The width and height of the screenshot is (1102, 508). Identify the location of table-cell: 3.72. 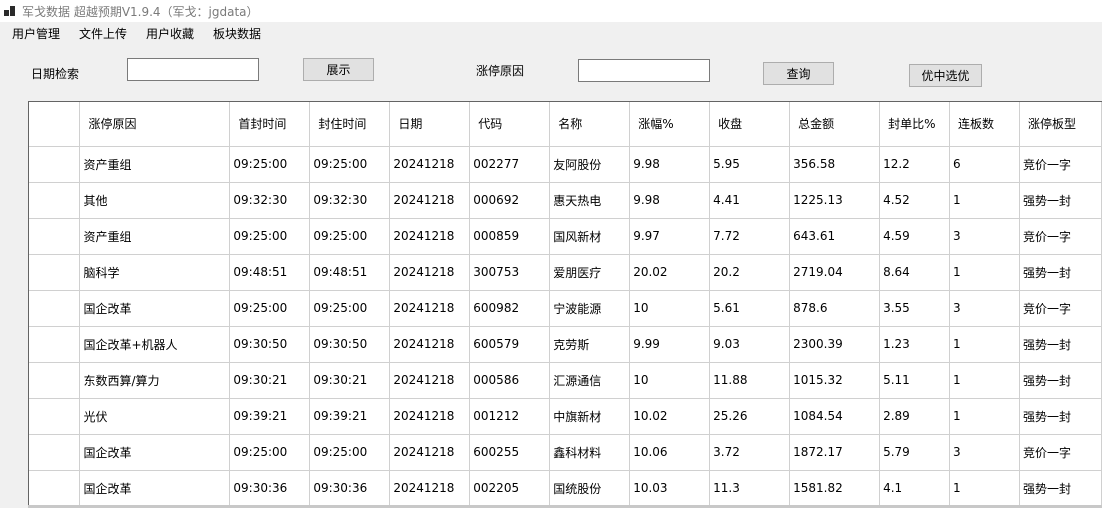
(750, 452).